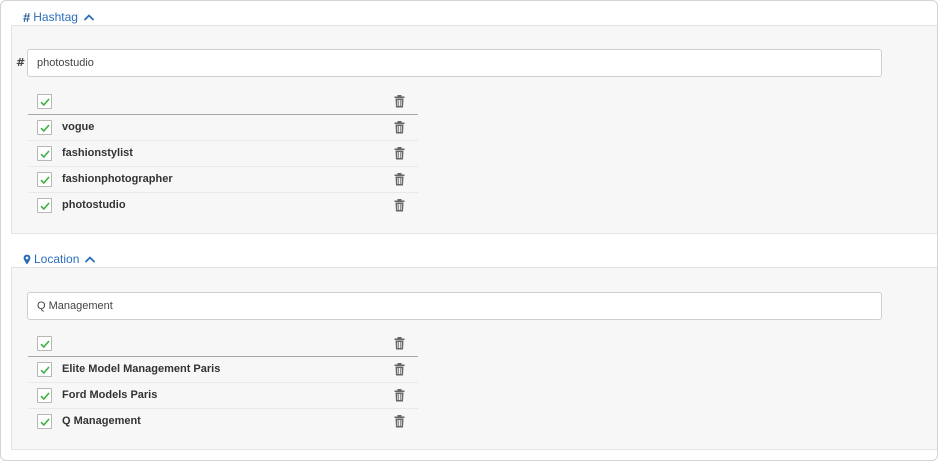 This screenshot has height=461, width=938. What do you see at coordinates (141, 369) in the screenshot?
I see `location-label: Elite Model Management Paris` at bounding box center [141, 369].